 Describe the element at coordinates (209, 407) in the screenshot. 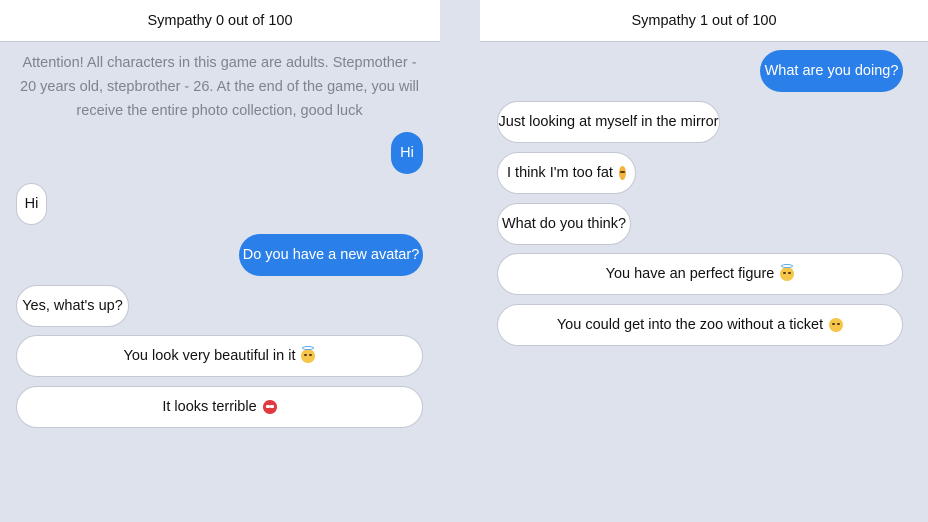

I see `choice-label: It looks terrible` at that location.